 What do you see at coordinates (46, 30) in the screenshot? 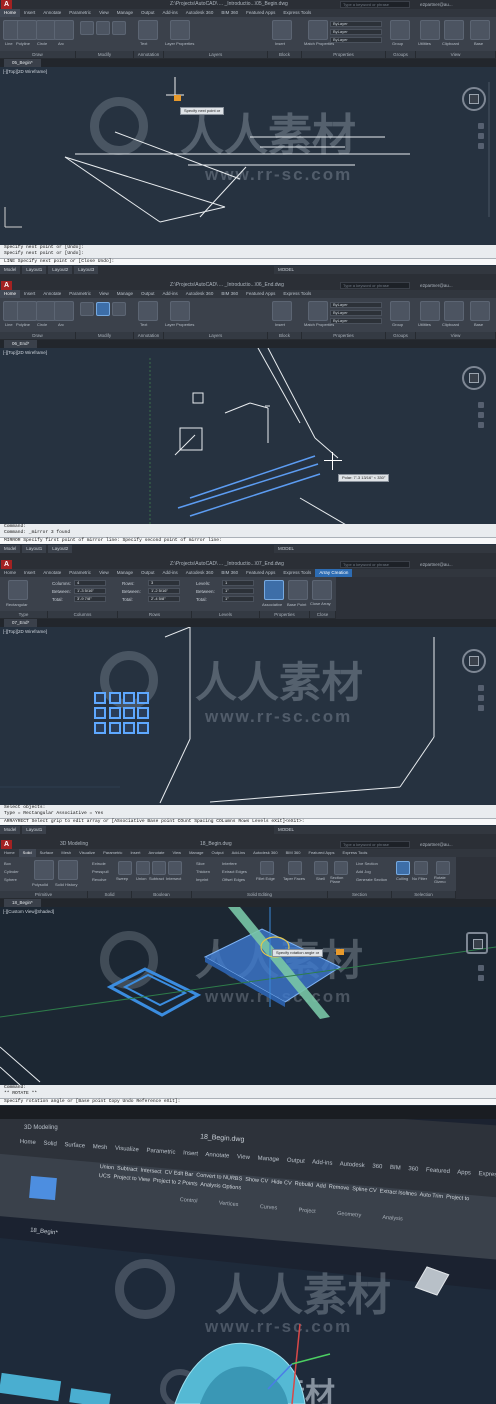
I see `circle-tool-button` at bounding box center [46, 30].